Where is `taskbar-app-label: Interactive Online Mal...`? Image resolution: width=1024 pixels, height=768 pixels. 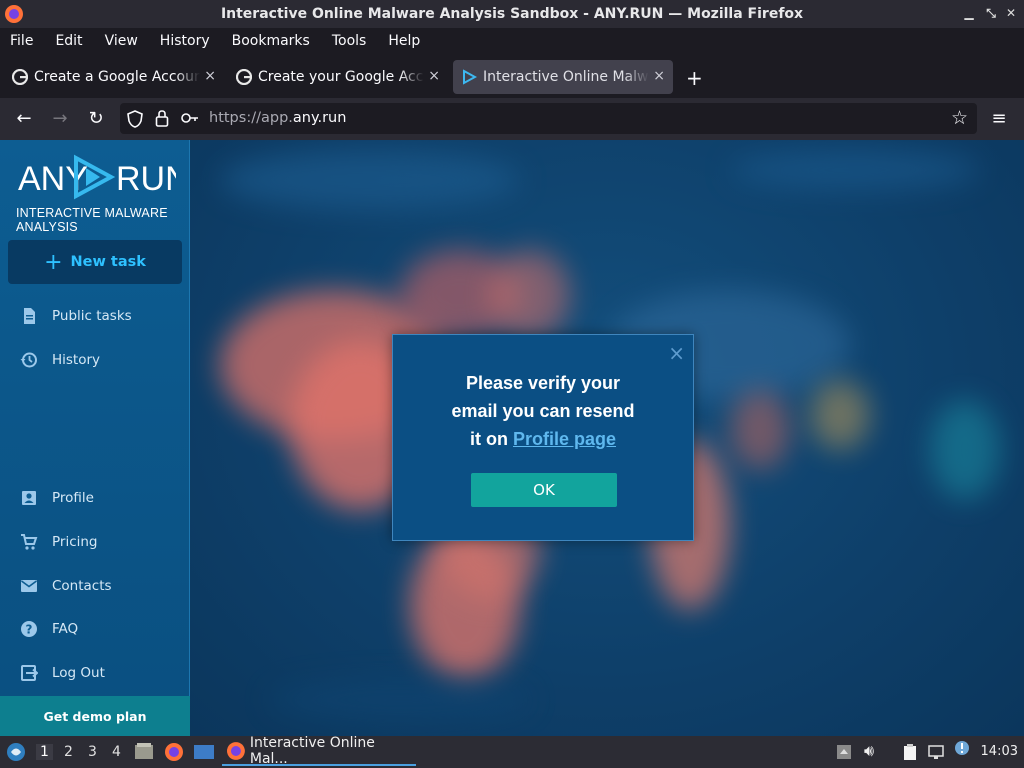
taskbar-app-label: Interactive Online Mal... is located at coordinates (312, 751).